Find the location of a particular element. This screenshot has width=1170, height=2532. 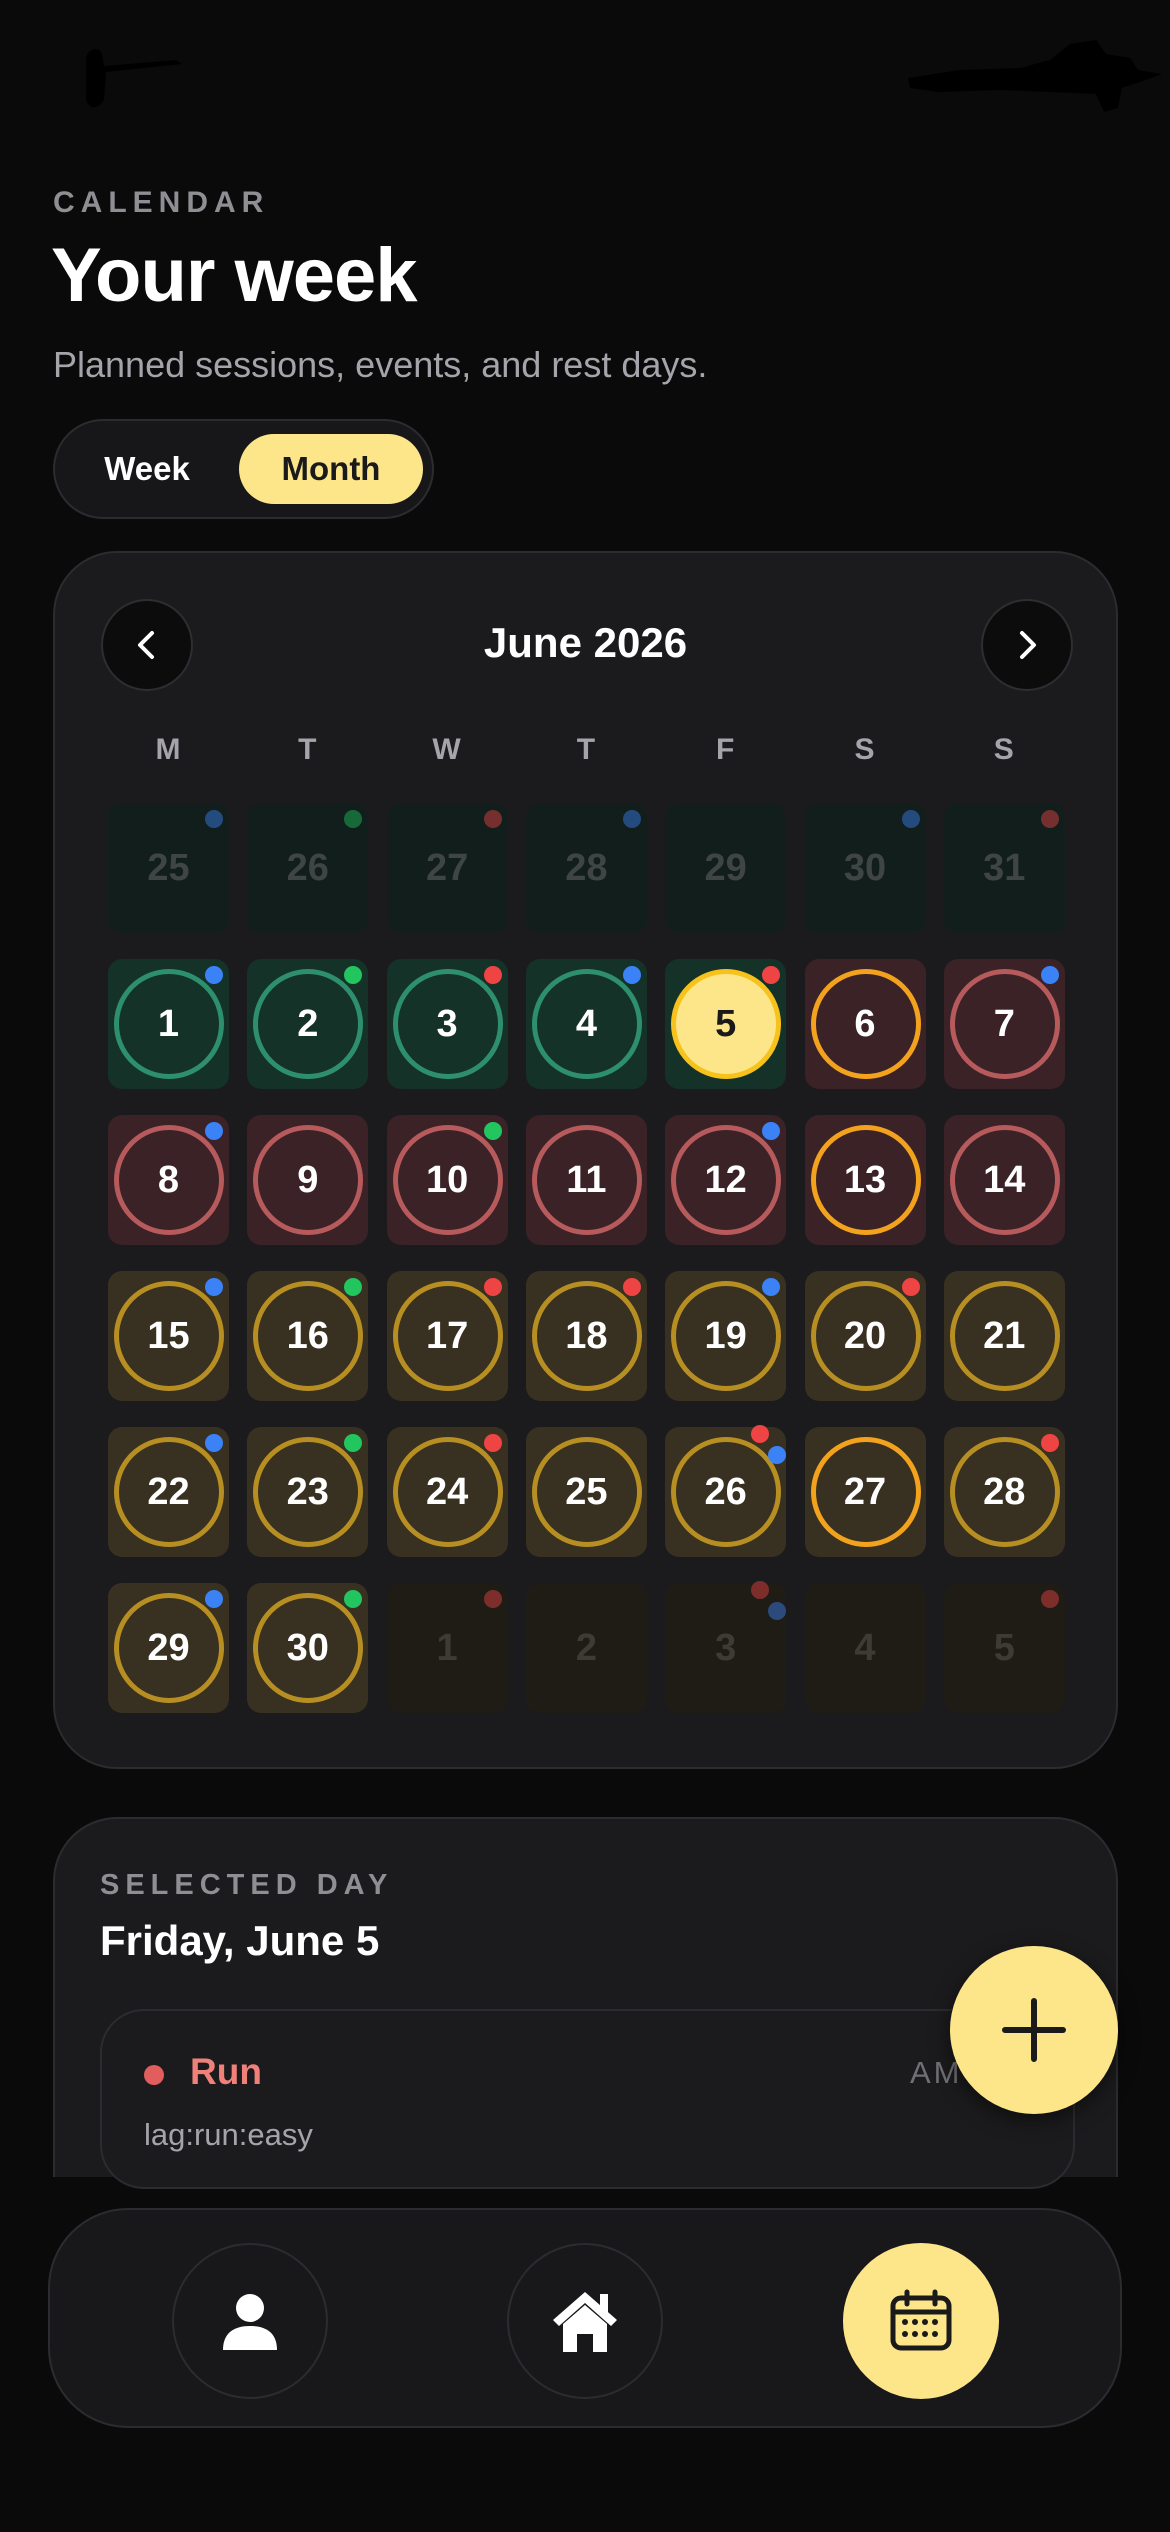

view-toggle: Week Month is located at coordinates (243, 469).